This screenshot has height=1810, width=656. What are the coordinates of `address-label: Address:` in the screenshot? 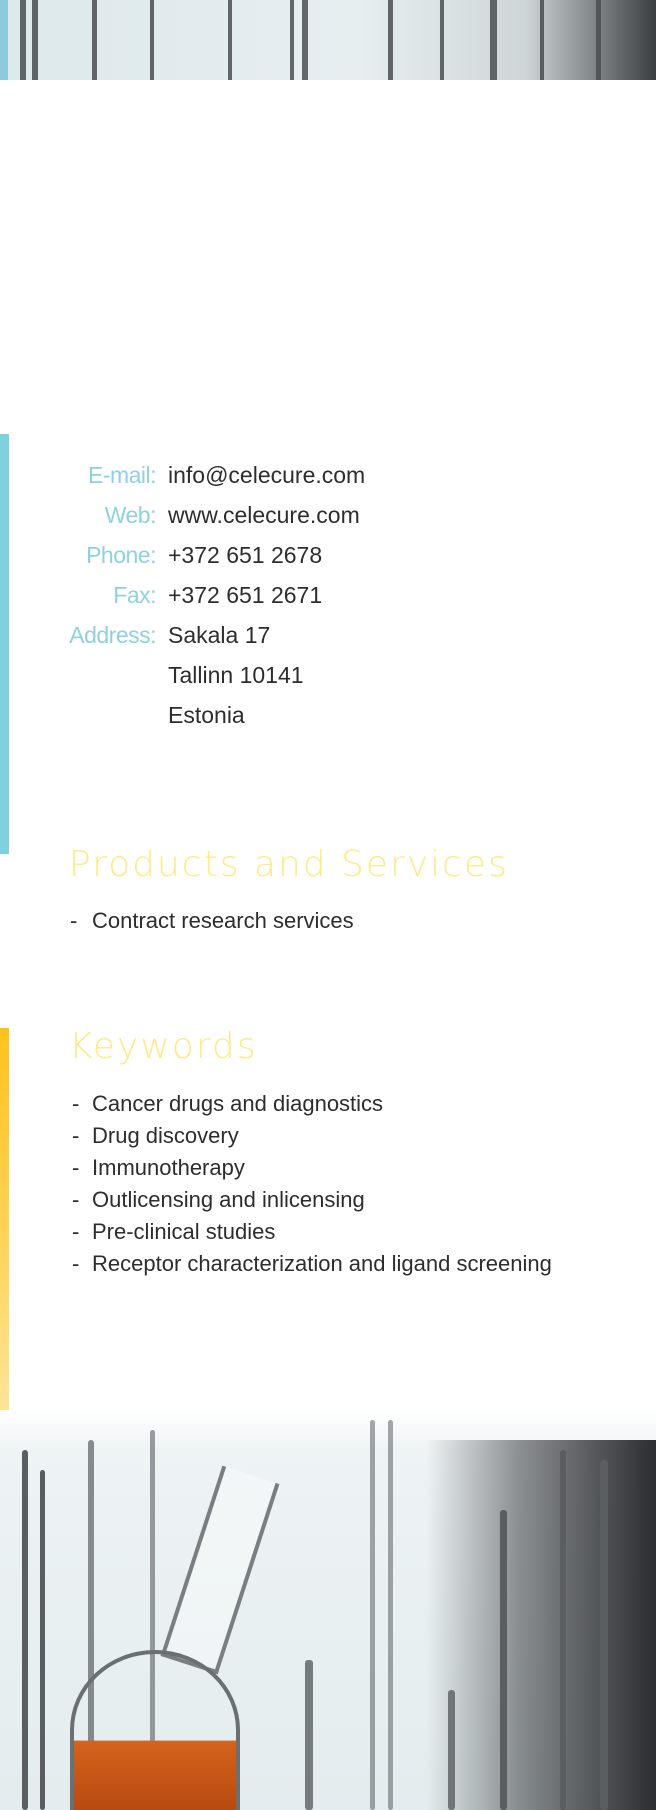 It's located at (112, 635).